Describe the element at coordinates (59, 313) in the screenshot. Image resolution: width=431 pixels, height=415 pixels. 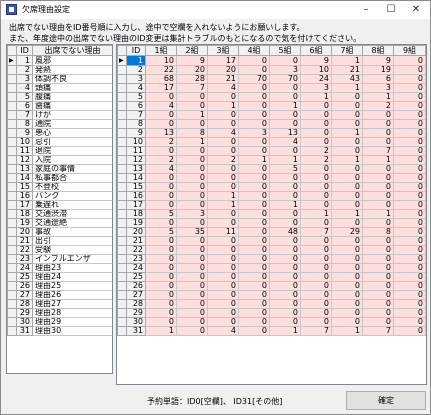
I see `reason-row: 29 理由28` at that location.